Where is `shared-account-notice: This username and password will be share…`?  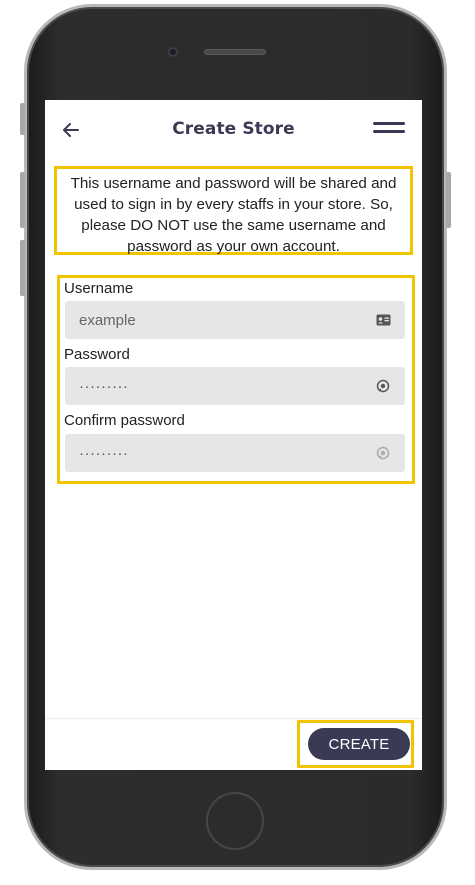 shared-account-notice: This username and password will be share… is located at coordinates (233, 210).